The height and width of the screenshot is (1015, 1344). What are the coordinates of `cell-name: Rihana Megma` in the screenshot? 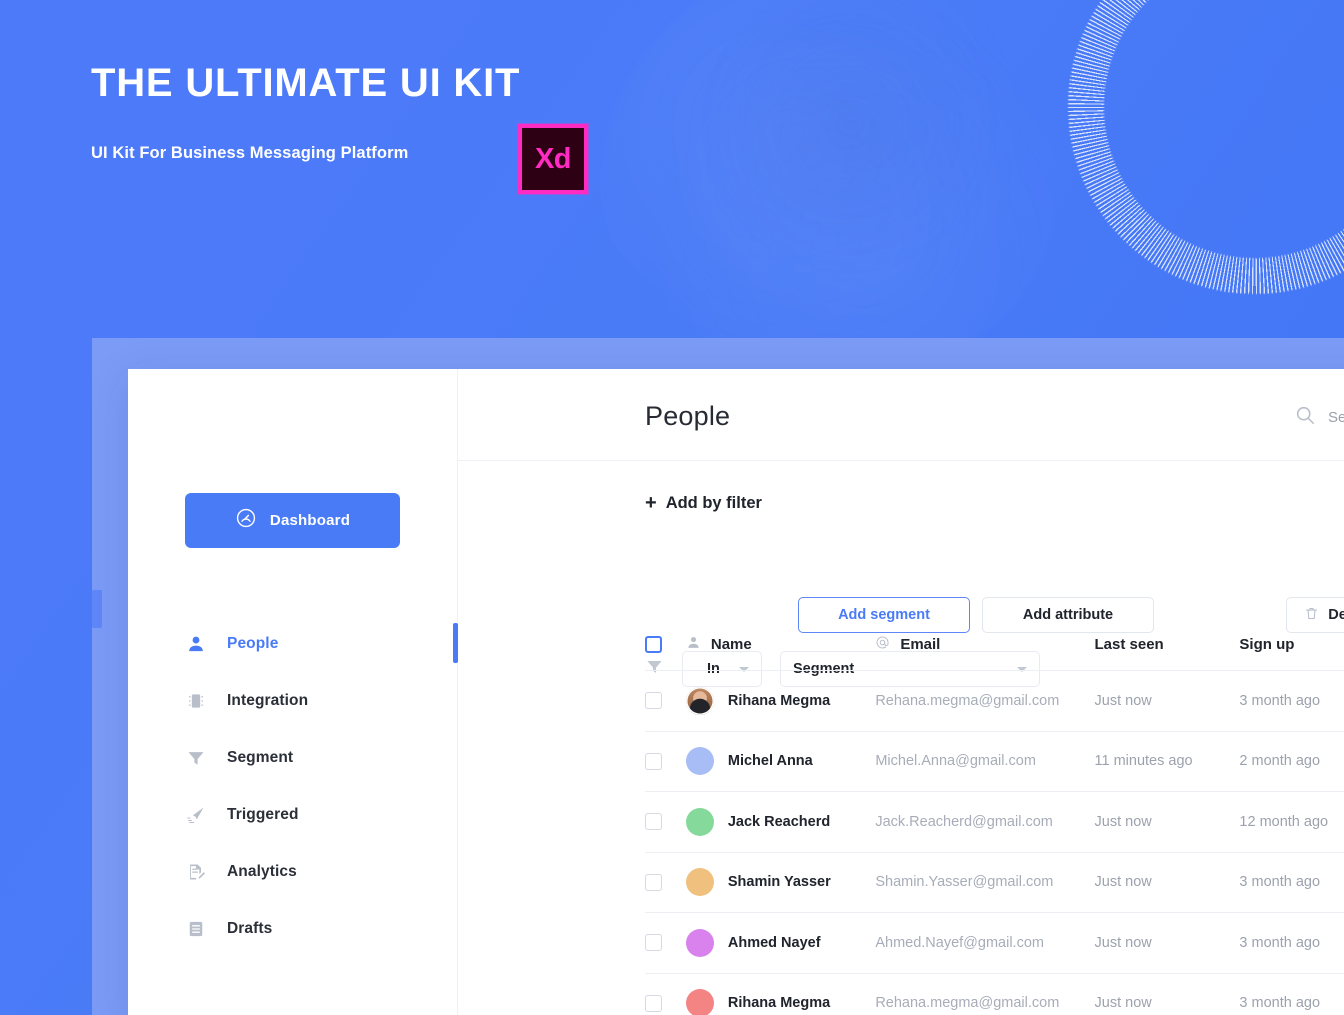 It's located at (780, 1002).